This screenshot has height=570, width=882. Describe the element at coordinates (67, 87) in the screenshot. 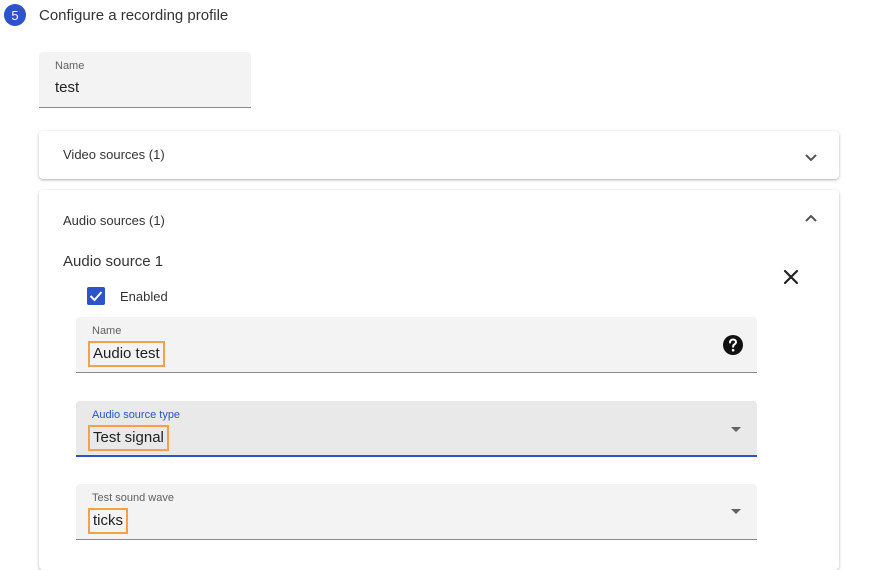

I see `profile-name-value: test` at that location.